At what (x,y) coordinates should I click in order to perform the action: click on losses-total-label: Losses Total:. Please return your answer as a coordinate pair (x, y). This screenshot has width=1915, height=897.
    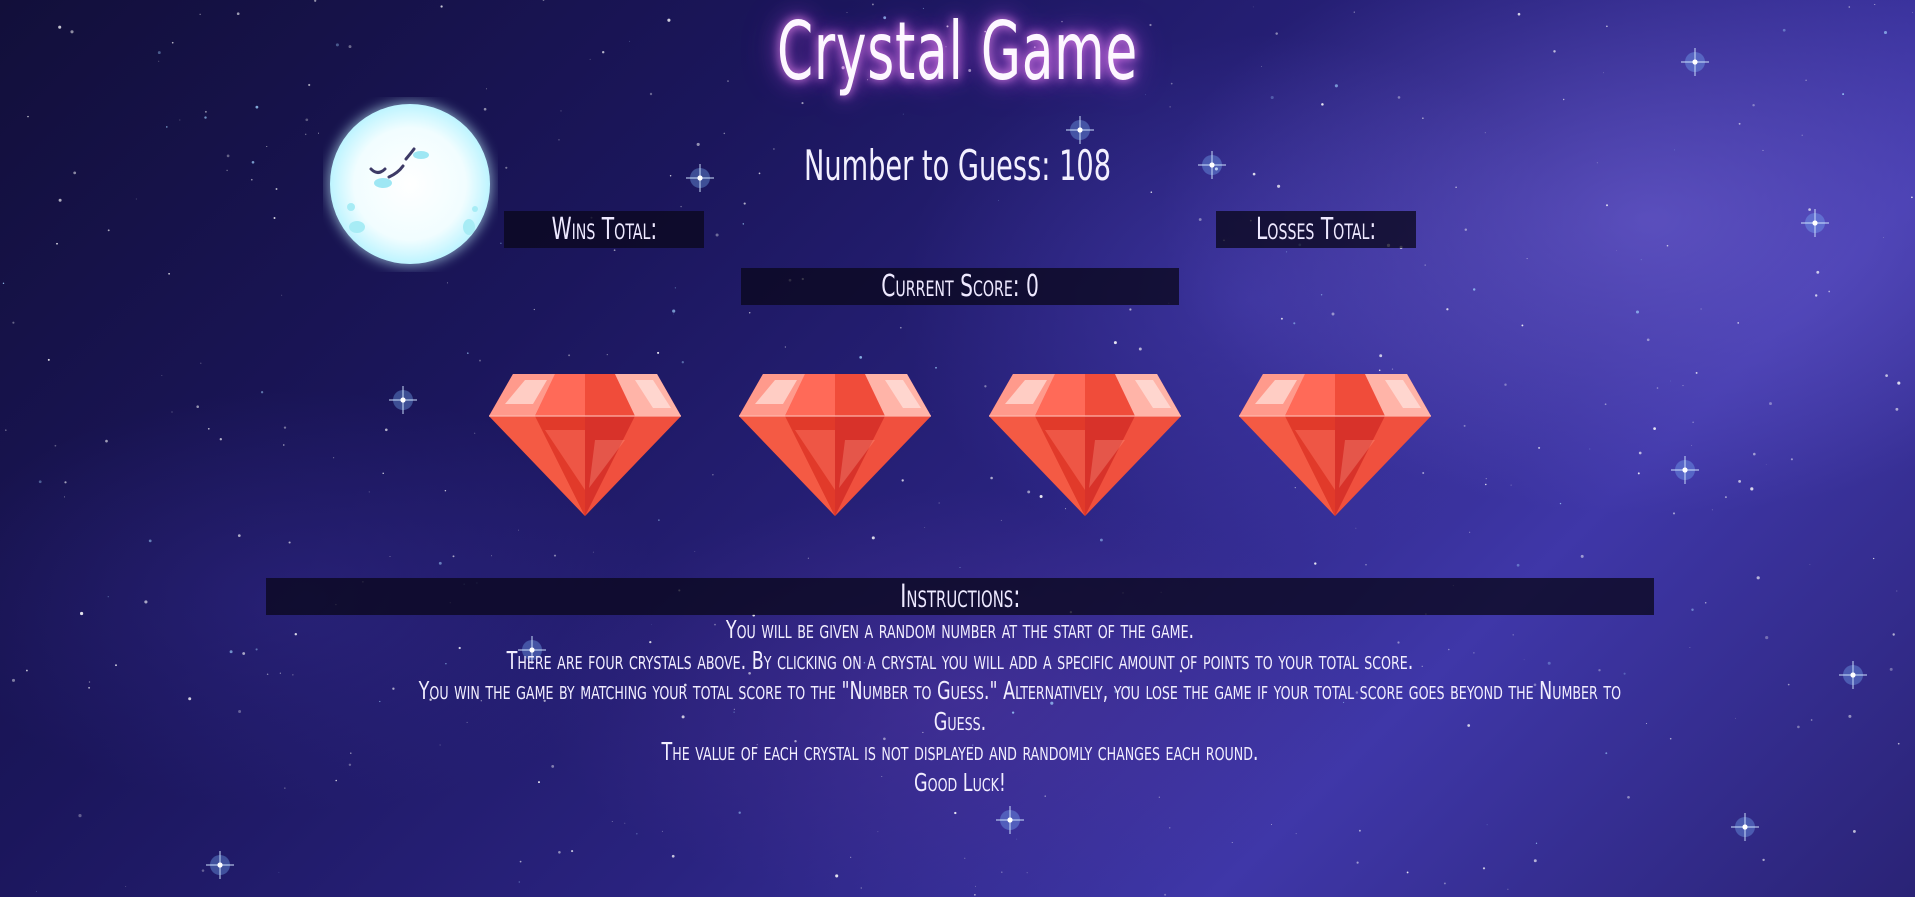
    Looking at the image, I should click on (1316, 229).